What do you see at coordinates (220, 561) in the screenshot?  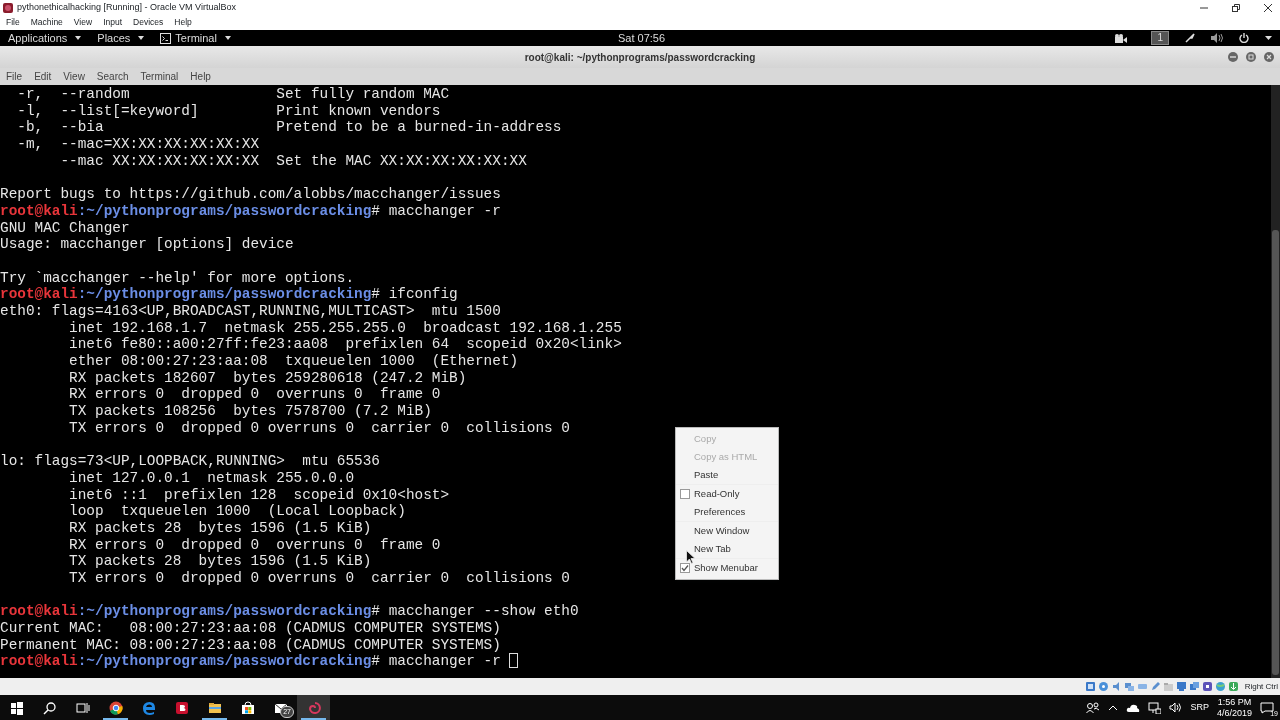 I see `output-line: TX packets 28 bytes 1596 (1.5 KiB)` at bounding box center [220, 561].